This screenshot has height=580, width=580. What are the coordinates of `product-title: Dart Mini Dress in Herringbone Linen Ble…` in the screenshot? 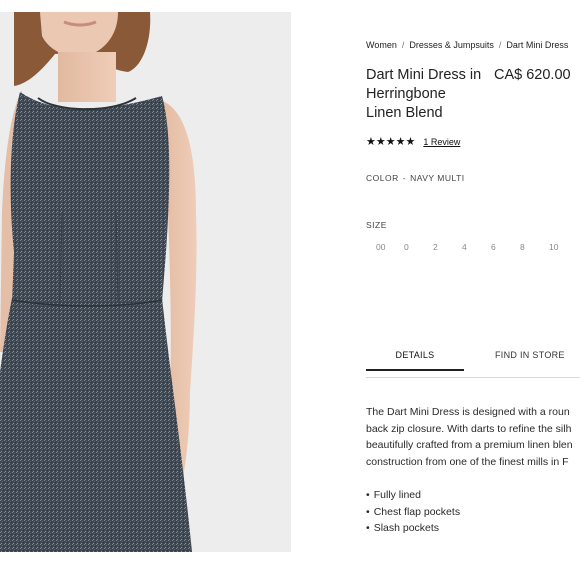 It's located at (424, 94).